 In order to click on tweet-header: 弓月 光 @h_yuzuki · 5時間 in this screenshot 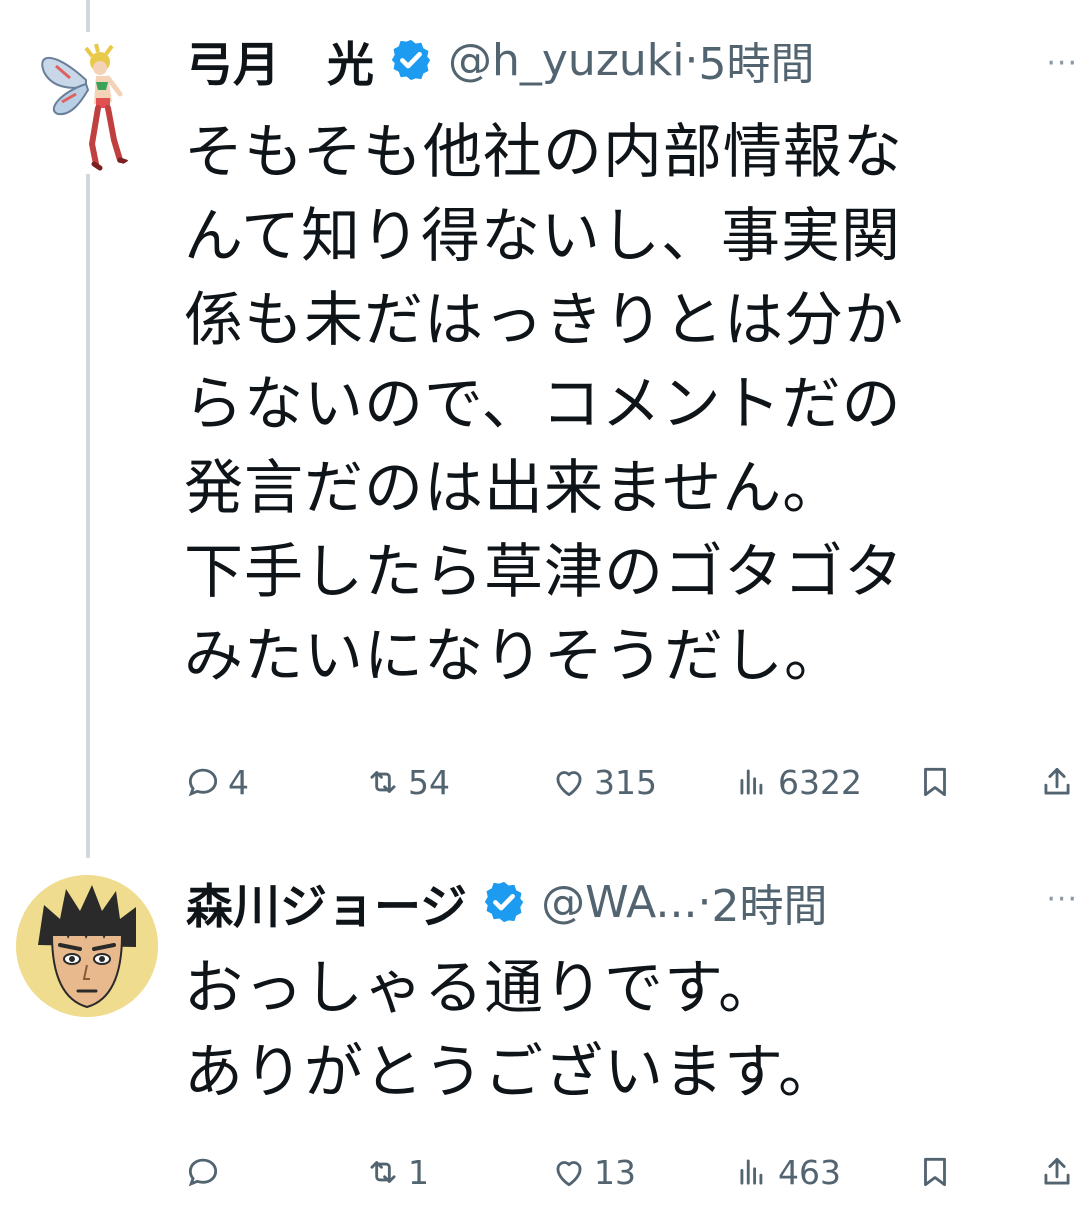, I will do `click(596, 60)`.